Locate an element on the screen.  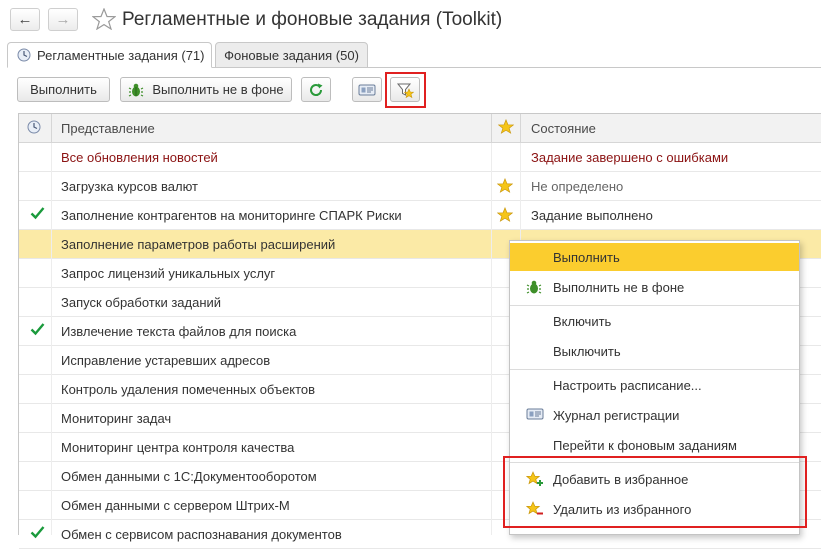
table-row: Загрузка курсов валют Не определено is located at coordinates (420, 186).